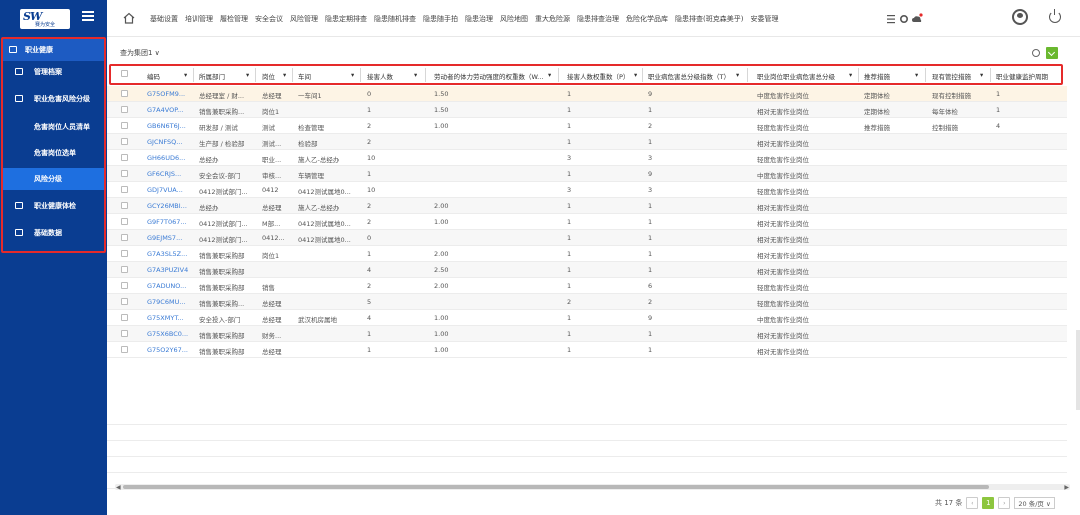  I want to click on table-row: G7A3PUZIV4 销售兼职采购部 4 2.50 1 1 相对无害作业岗位, so click(587, 270).